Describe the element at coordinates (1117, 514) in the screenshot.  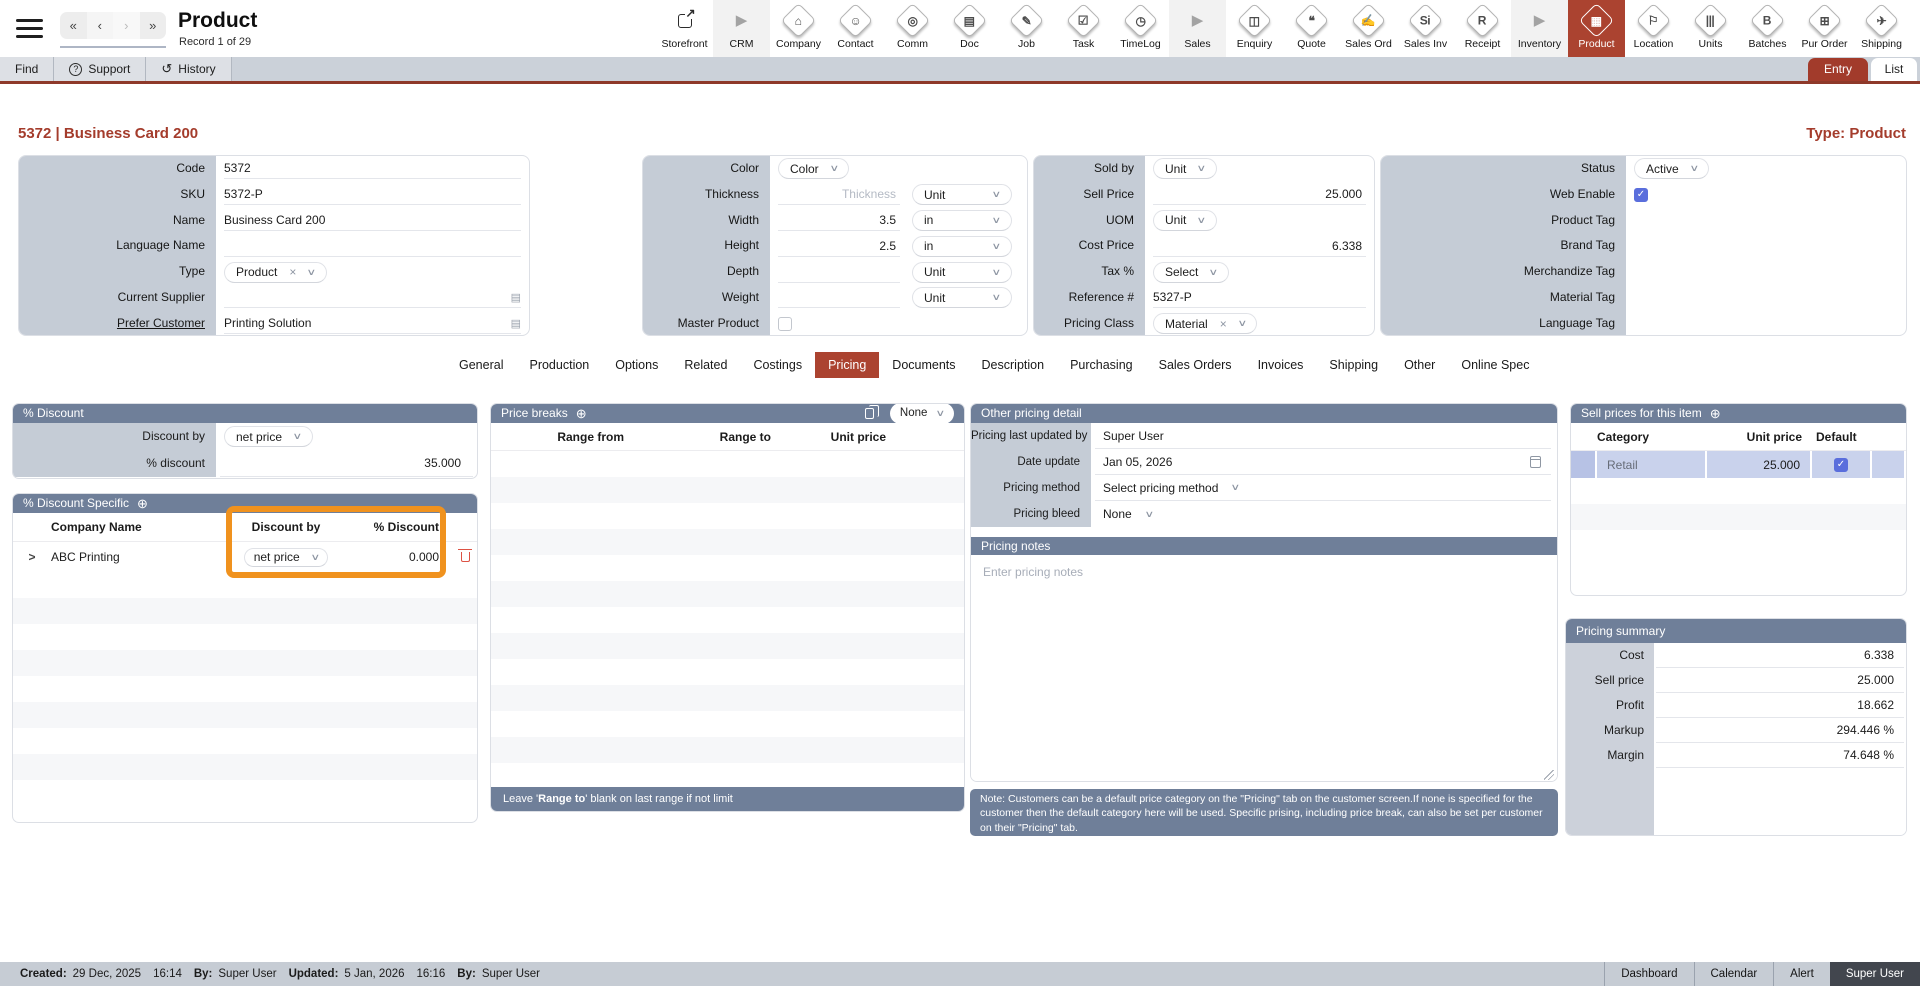
I see `value-pricing-bleed: None` at that location.